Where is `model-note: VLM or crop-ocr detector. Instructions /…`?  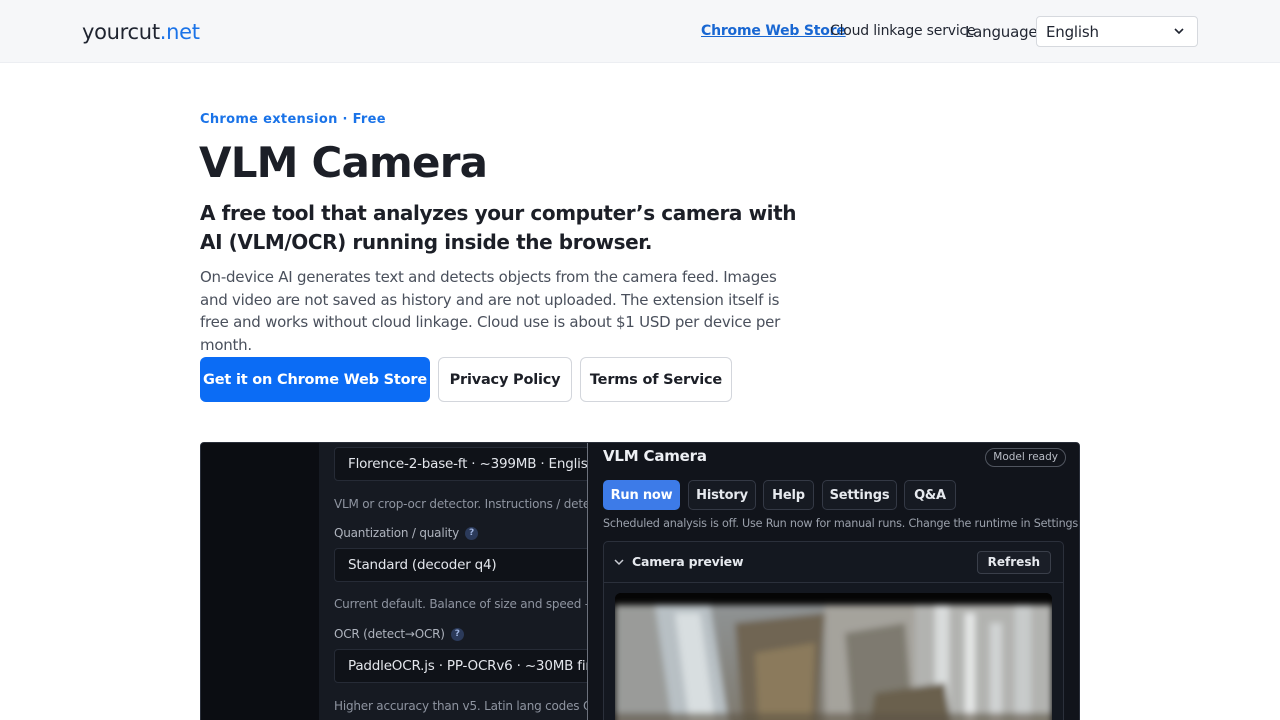
model-note: VLM or crop-ocr detector. Instructions /… is located at coordinates (467, 504).